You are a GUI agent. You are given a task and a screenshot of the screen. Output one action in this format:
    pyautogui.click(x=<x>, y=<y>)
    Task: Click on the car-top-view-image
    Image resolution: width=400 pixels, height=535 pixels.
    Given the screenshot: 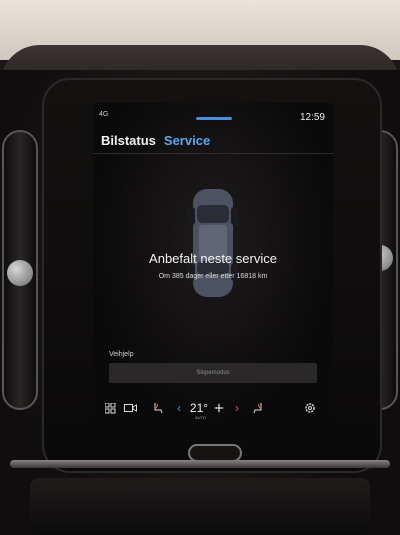 What is the action you would take?
    pyautogui.click(x=213, y=243)
    